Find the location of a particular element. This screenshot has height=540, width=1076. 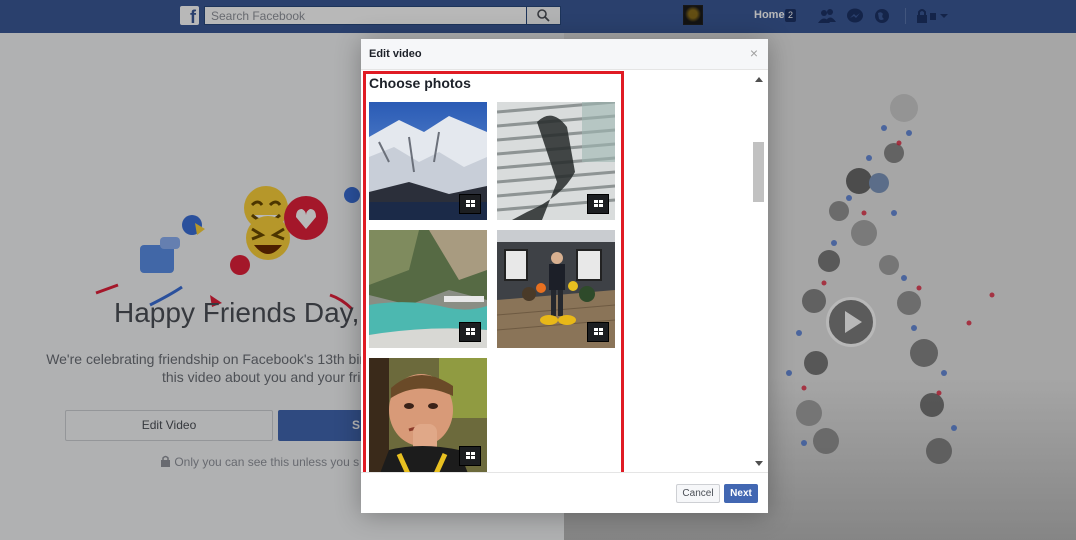

scroll-down-arrow is located at coordinates (759, 463).